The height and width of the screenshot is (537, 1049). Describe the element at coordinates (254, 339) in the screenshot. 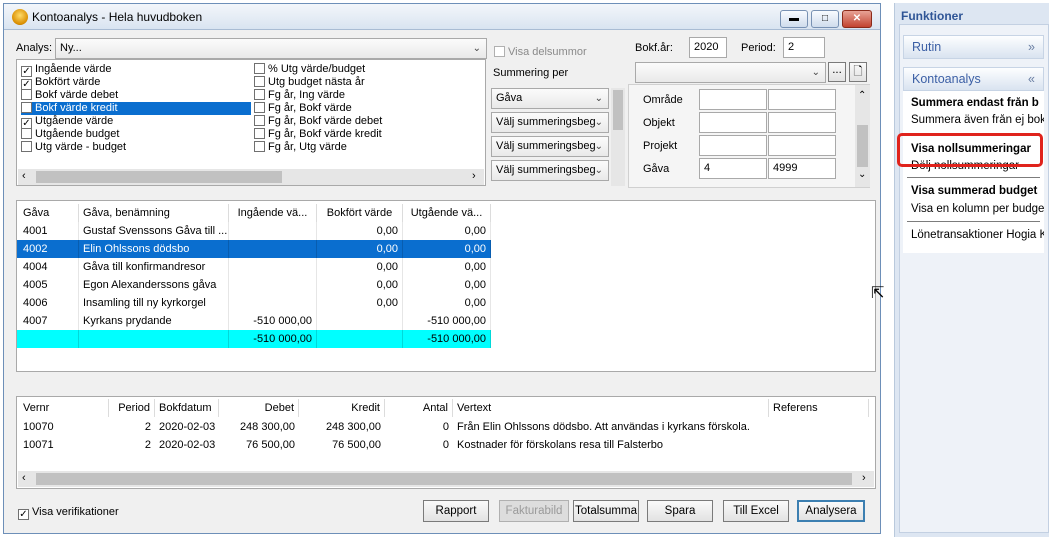

I see `table-row: -510 000,00 -510 000,00` at that location.